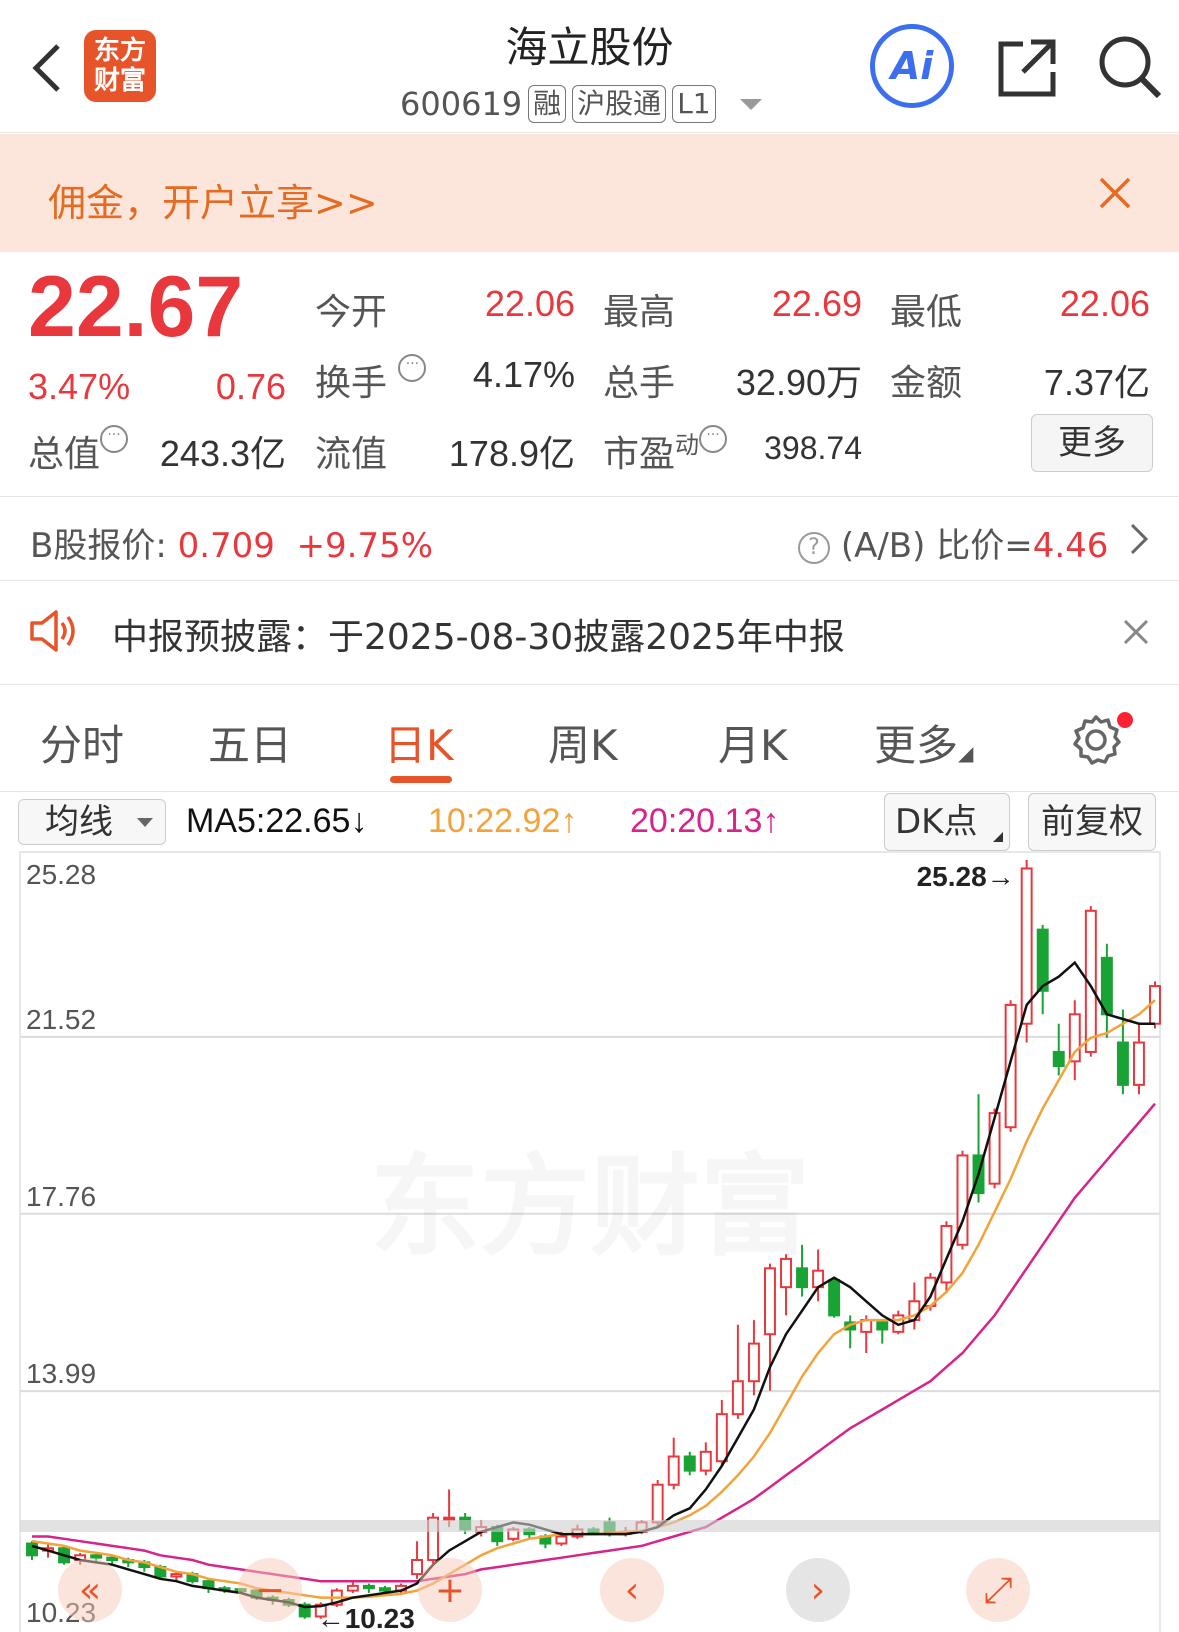 The height and width of the screenshot is (1632, 1179). I want to click on speaker-icon, so click(52, 631).